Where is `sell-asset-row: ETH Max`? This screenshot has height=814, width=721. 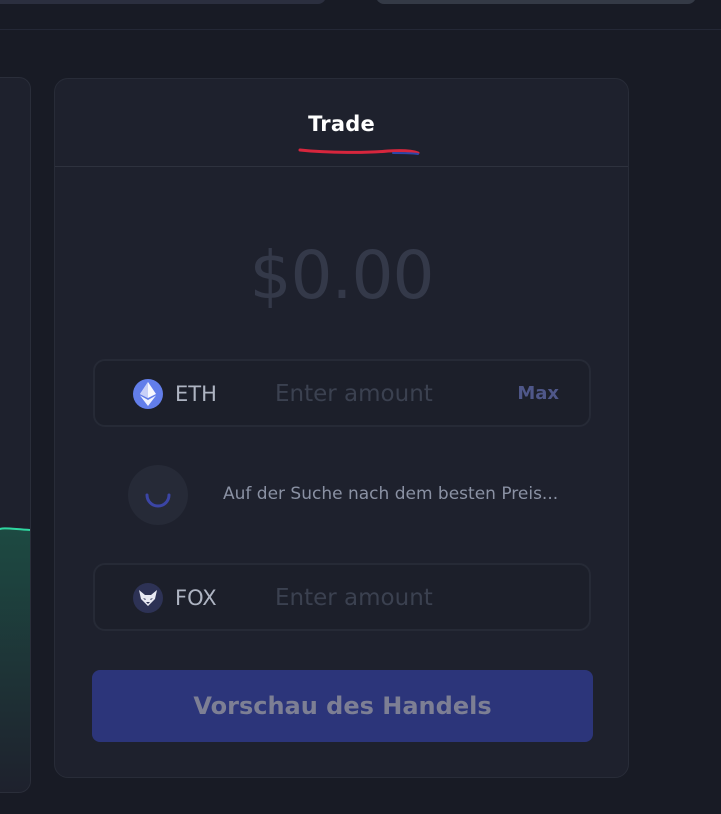
sell-asset-row: ETH Max is located at coordinates (342, 393).